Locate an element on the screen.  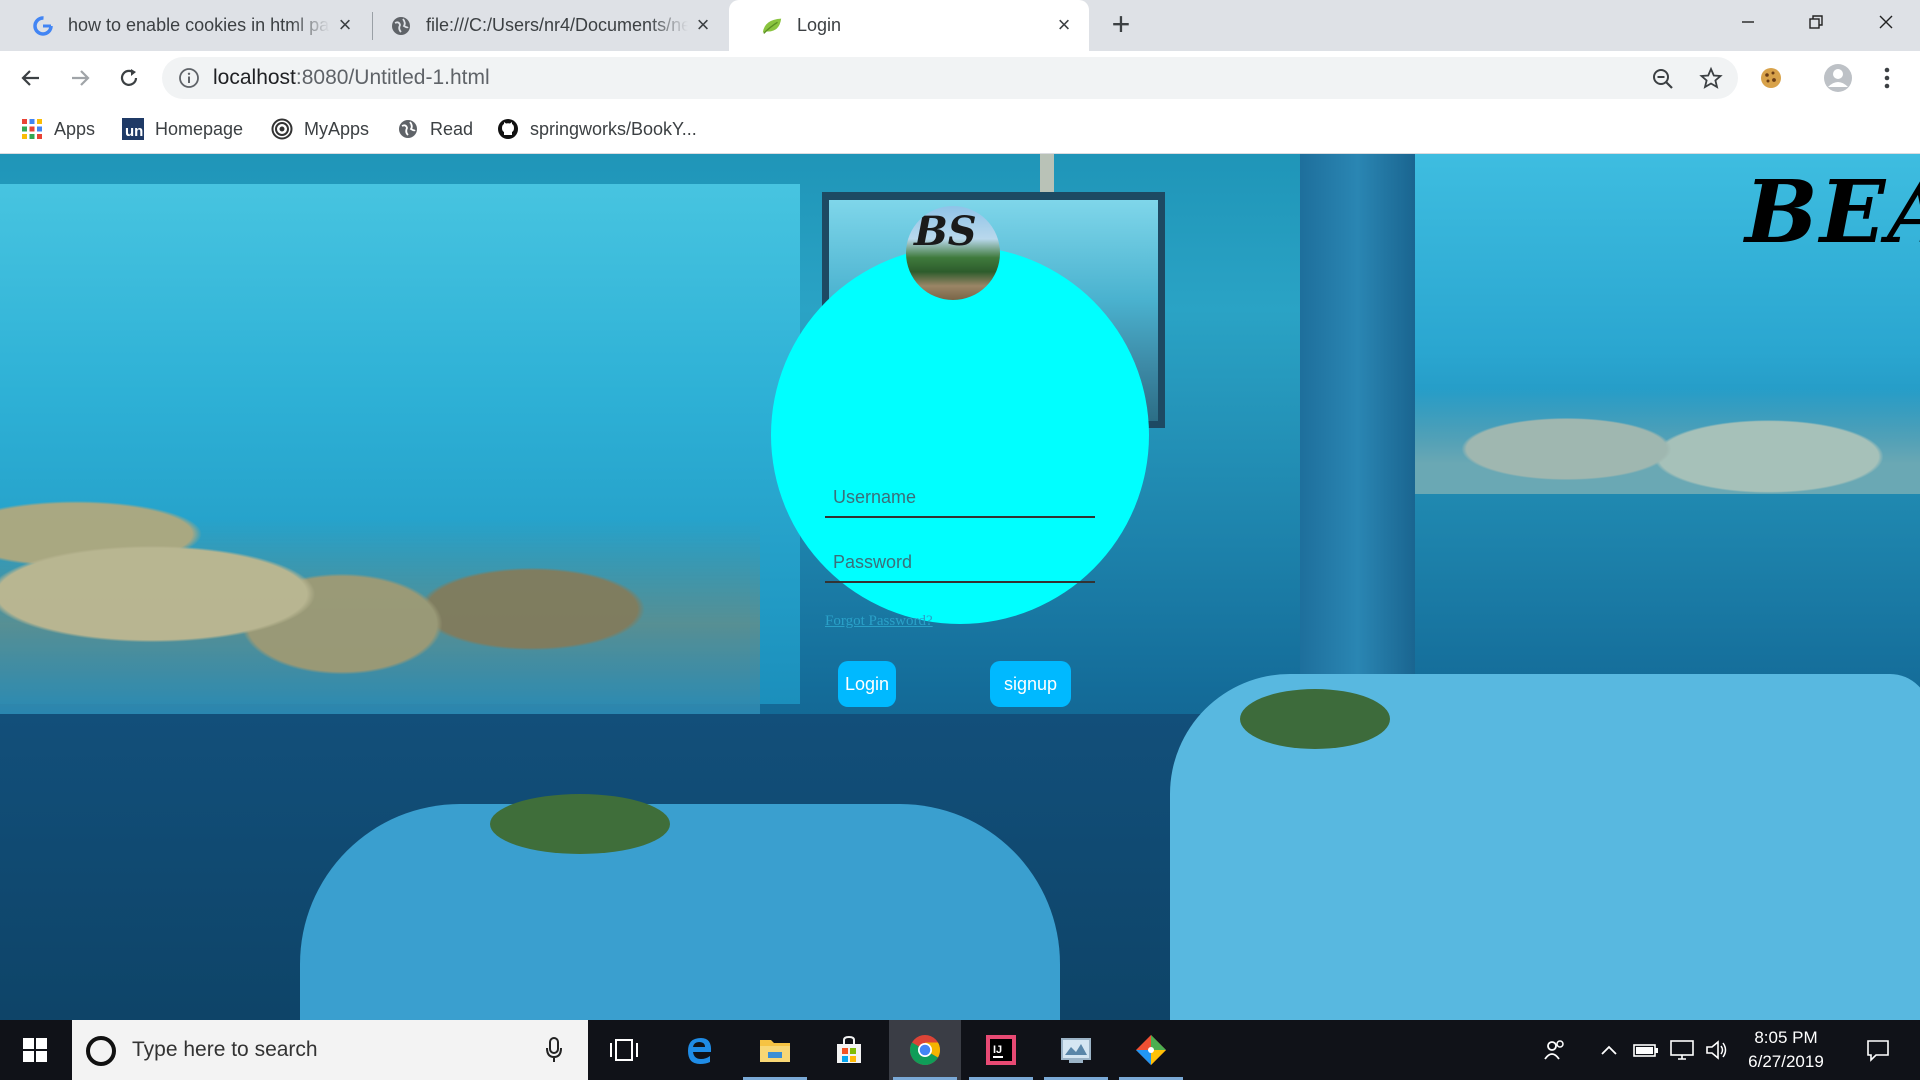
password-input is located at coordinates (960, 563).